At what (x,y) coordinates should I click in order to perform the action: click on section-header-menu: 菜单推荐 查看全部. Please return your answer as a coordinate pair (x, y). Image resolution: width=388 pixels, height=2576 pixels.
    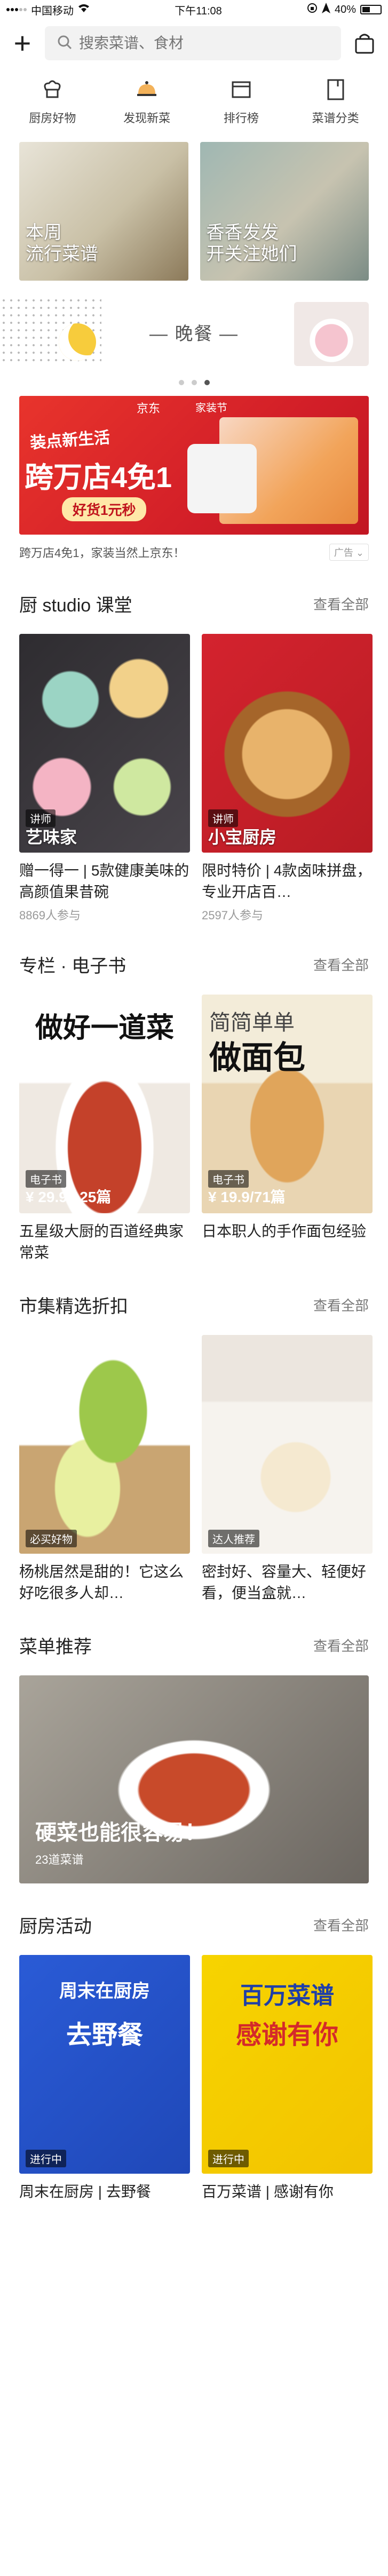
    Looking at the image, I should click on (194, 1645).